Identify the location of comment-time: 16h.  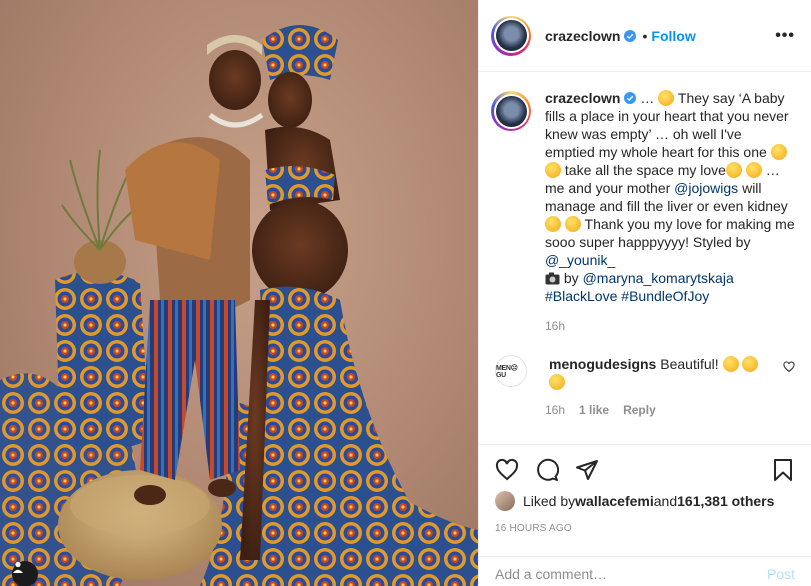
(555, 410).